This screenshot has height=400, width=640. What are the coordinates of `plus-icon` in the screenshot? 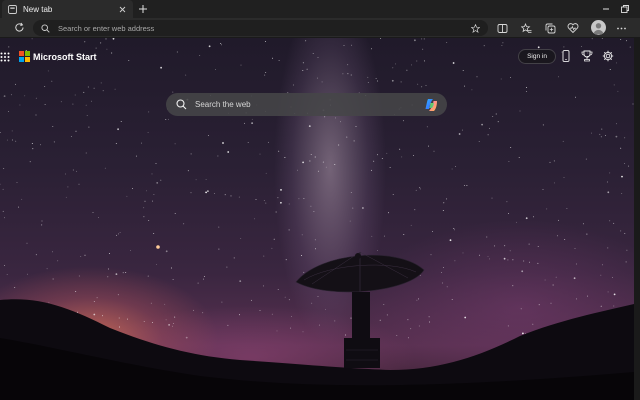 It's located at (143, 9).